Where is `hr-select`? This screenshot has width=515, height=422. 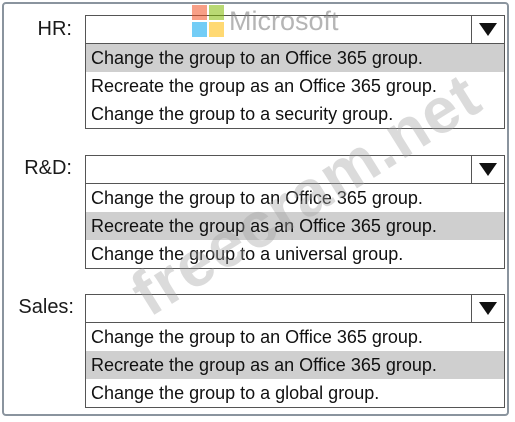
hr-select is located at coordinates (295, 29).